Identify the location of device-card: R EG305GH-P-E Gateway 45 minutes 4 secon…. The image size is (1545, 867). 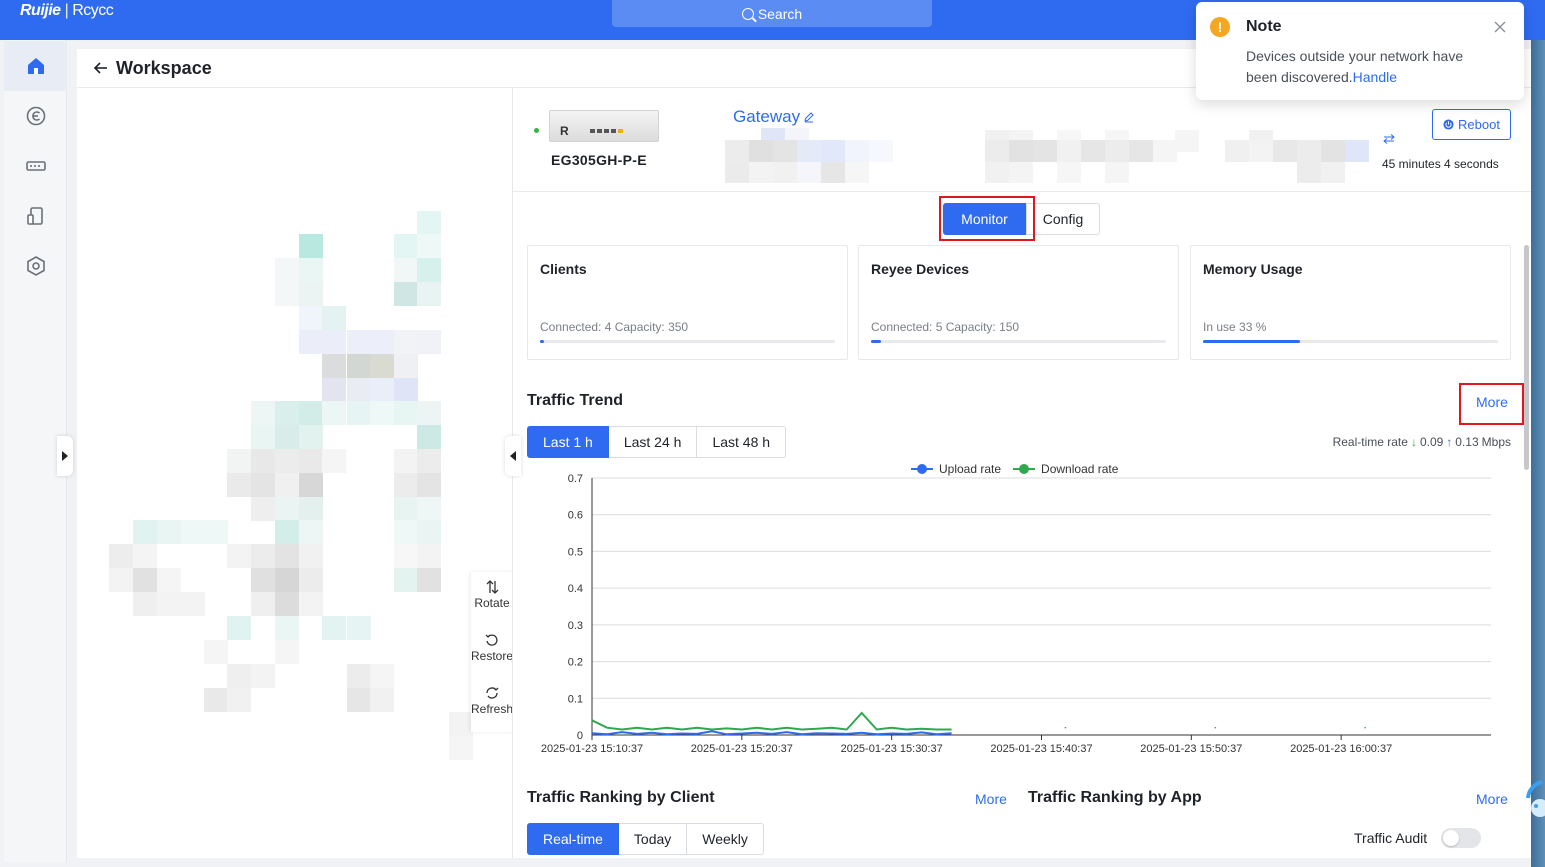
(1022, 140).